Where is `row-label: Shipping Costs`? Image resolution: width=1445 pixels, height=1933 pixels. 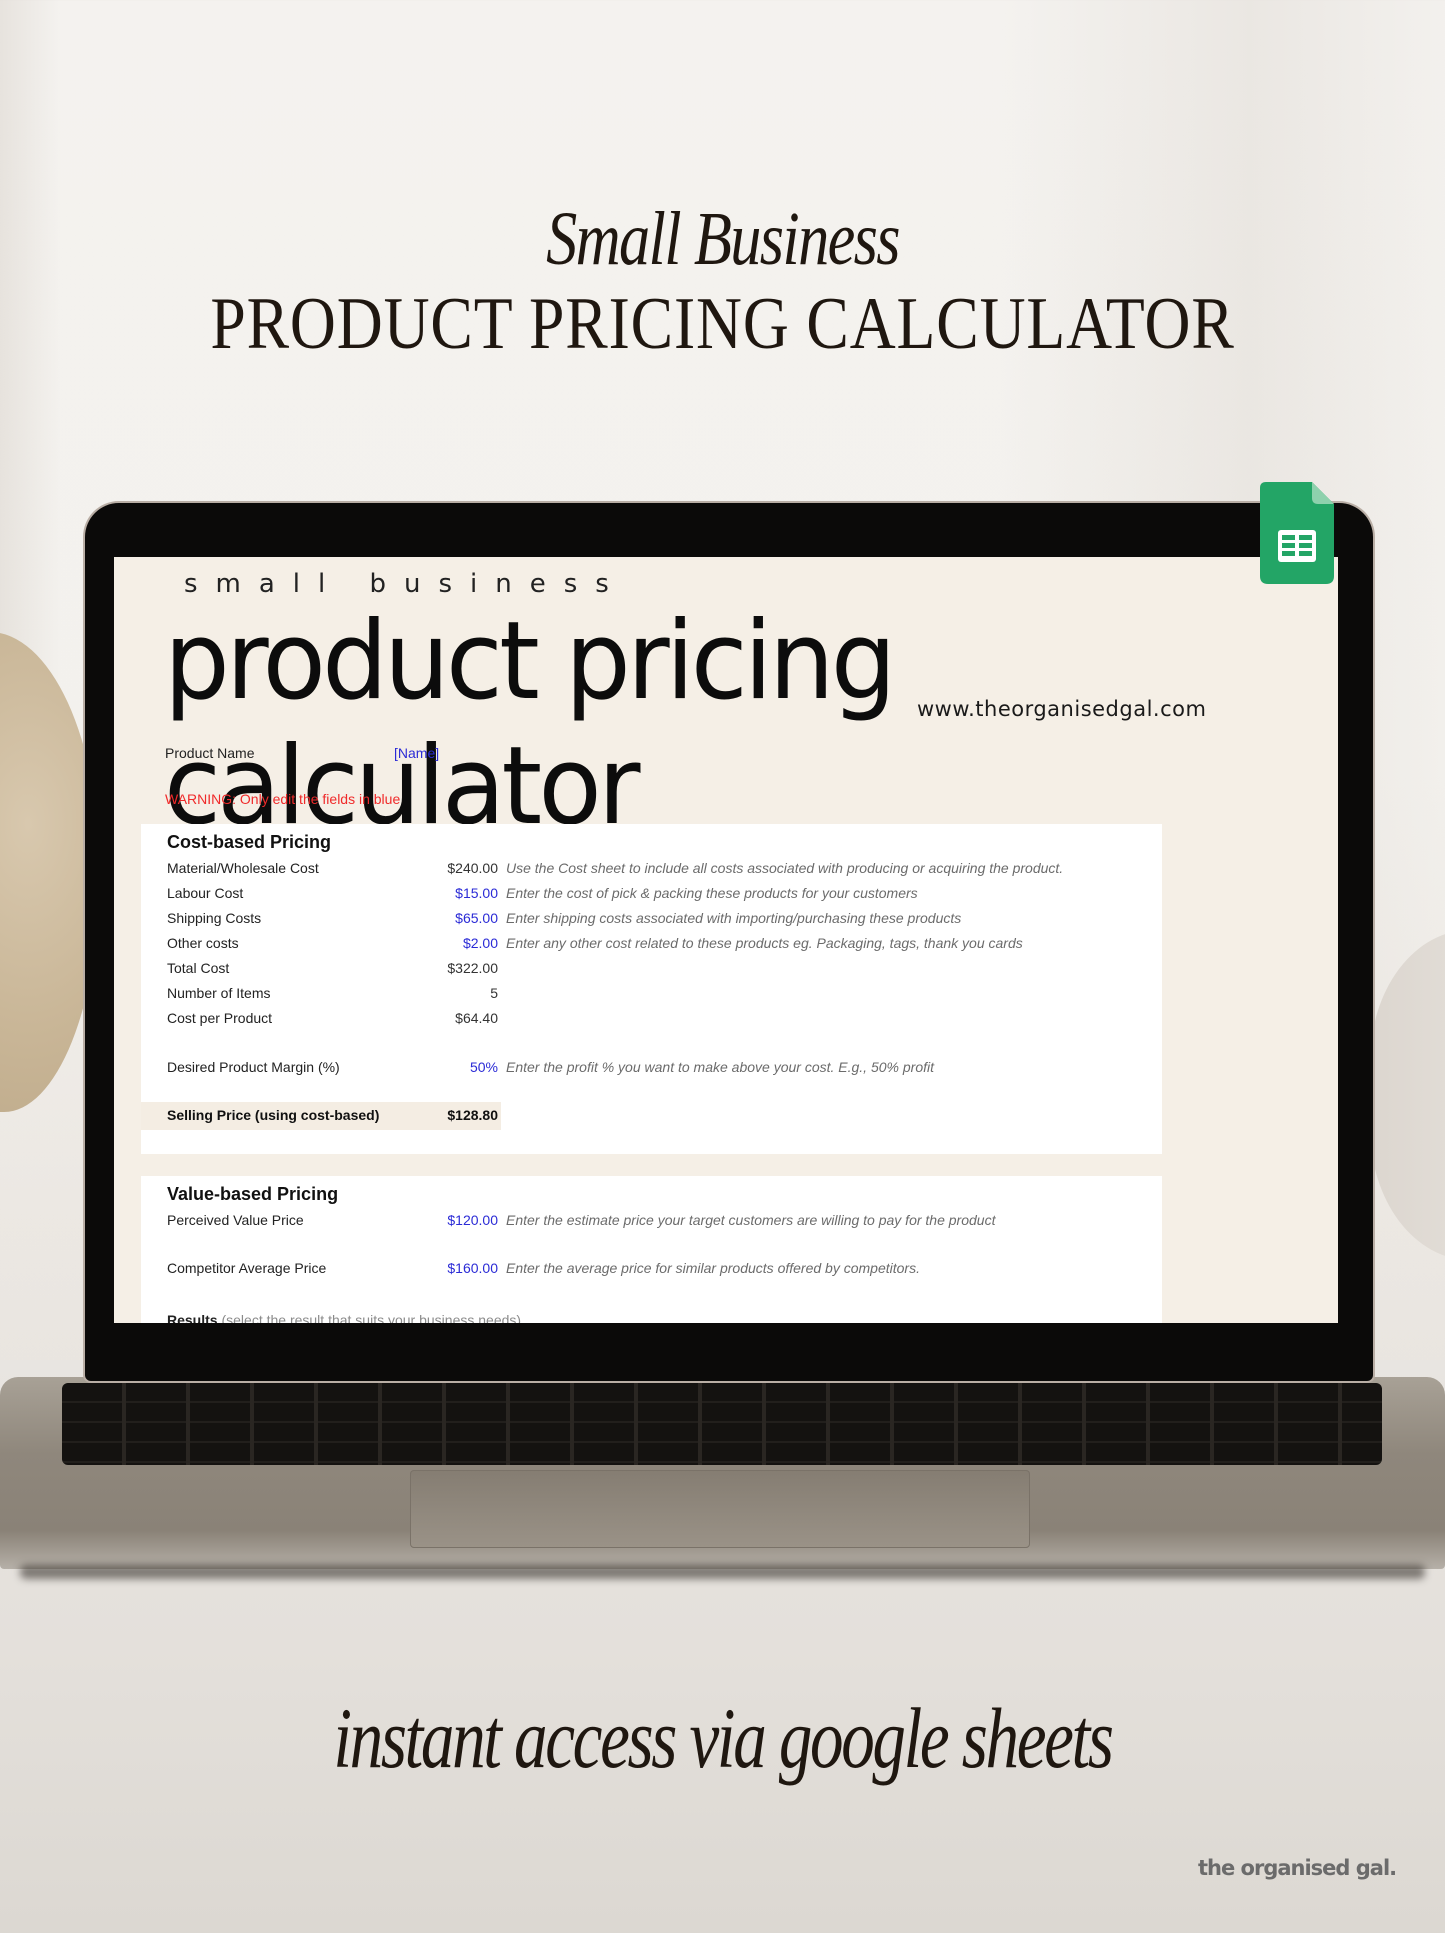
row-label: Shipping Costs is located at coordinates (214, 918).